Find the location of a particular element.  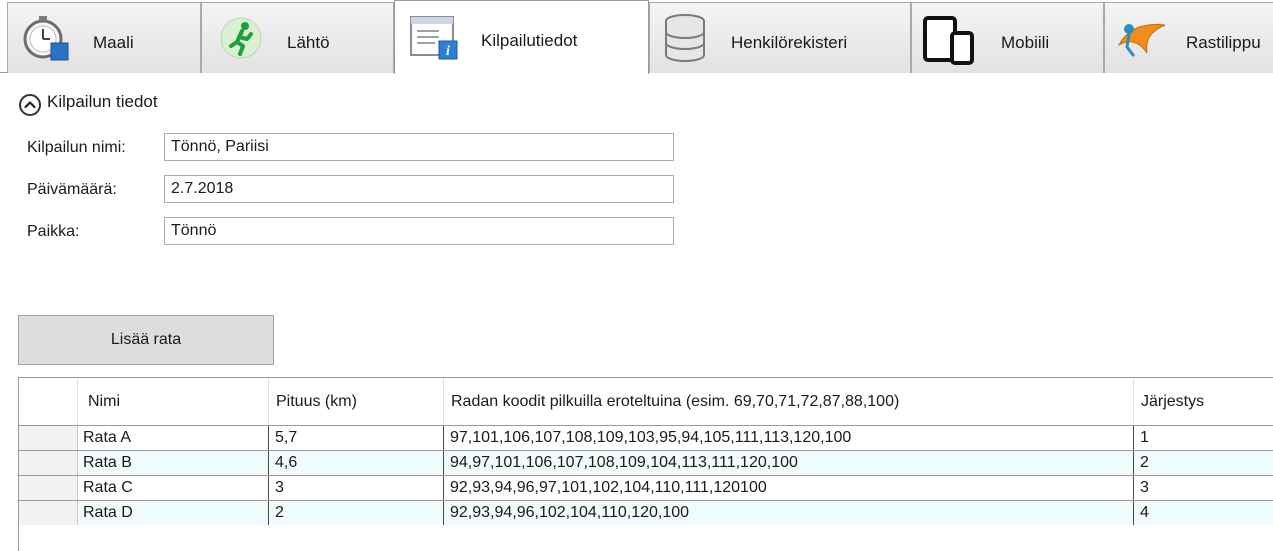

row-header-corner is located at coordinates (48, 401).